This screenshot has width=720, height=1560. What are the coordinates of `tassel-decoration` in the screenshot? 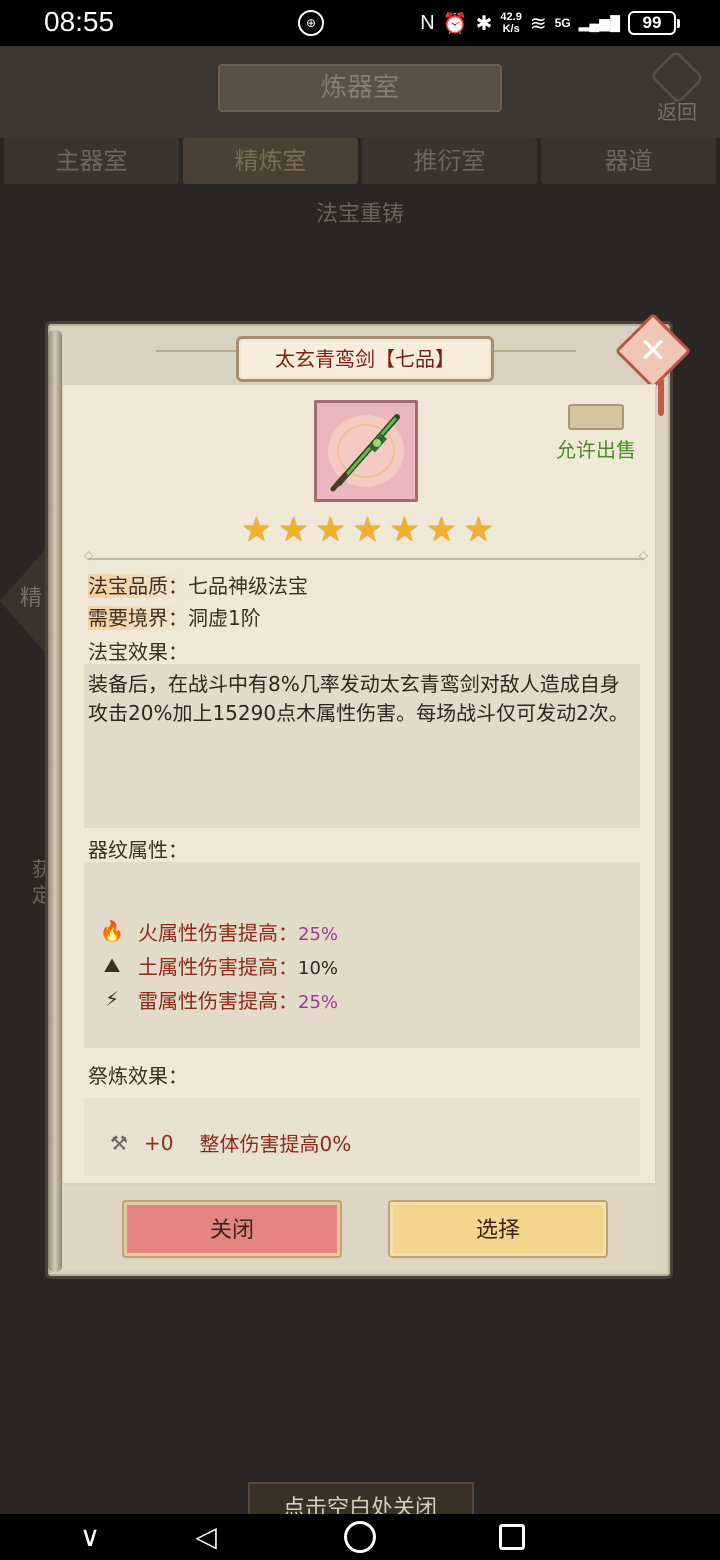 It's located at (661, 397).